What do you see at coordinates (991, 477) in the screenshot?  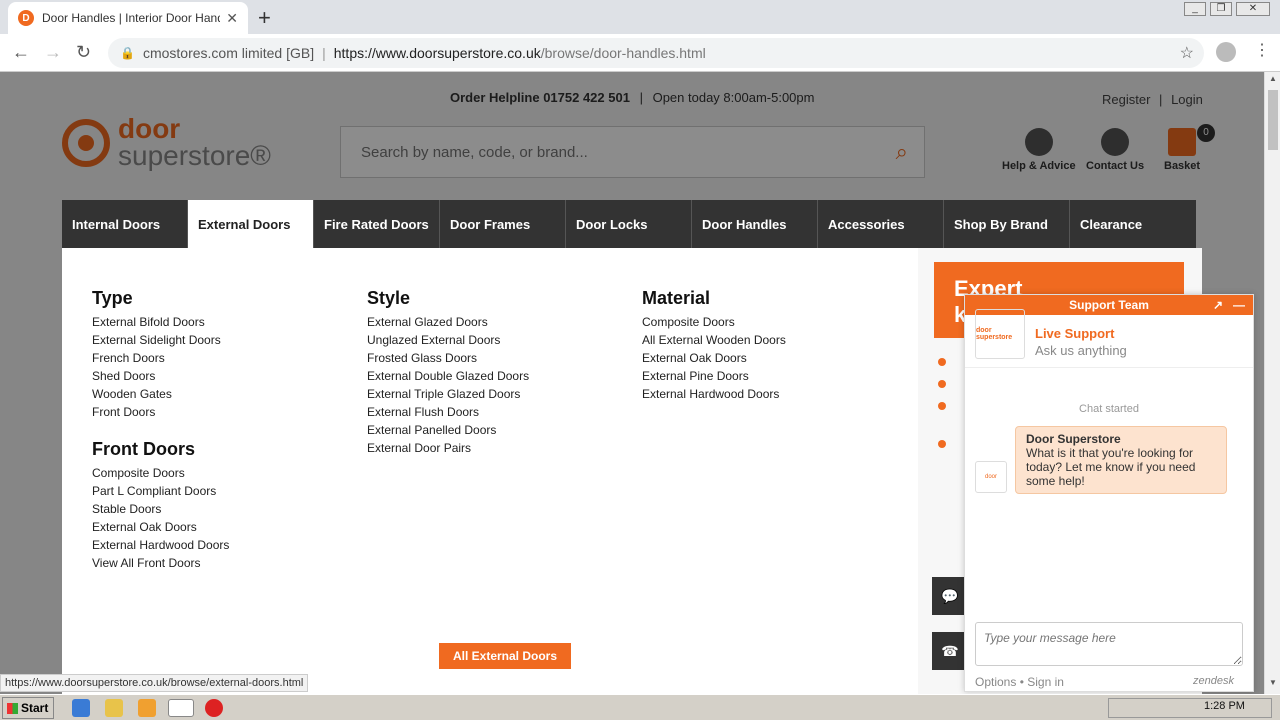 I see `message-avatar: door` at bounding box center [991, 477].